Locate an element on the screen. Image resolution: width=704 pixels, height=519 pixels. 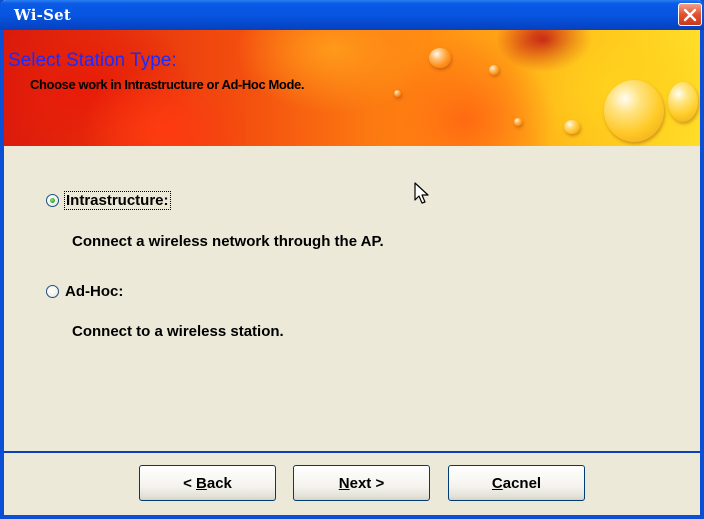
close-button is located at coordinates (690, 14).